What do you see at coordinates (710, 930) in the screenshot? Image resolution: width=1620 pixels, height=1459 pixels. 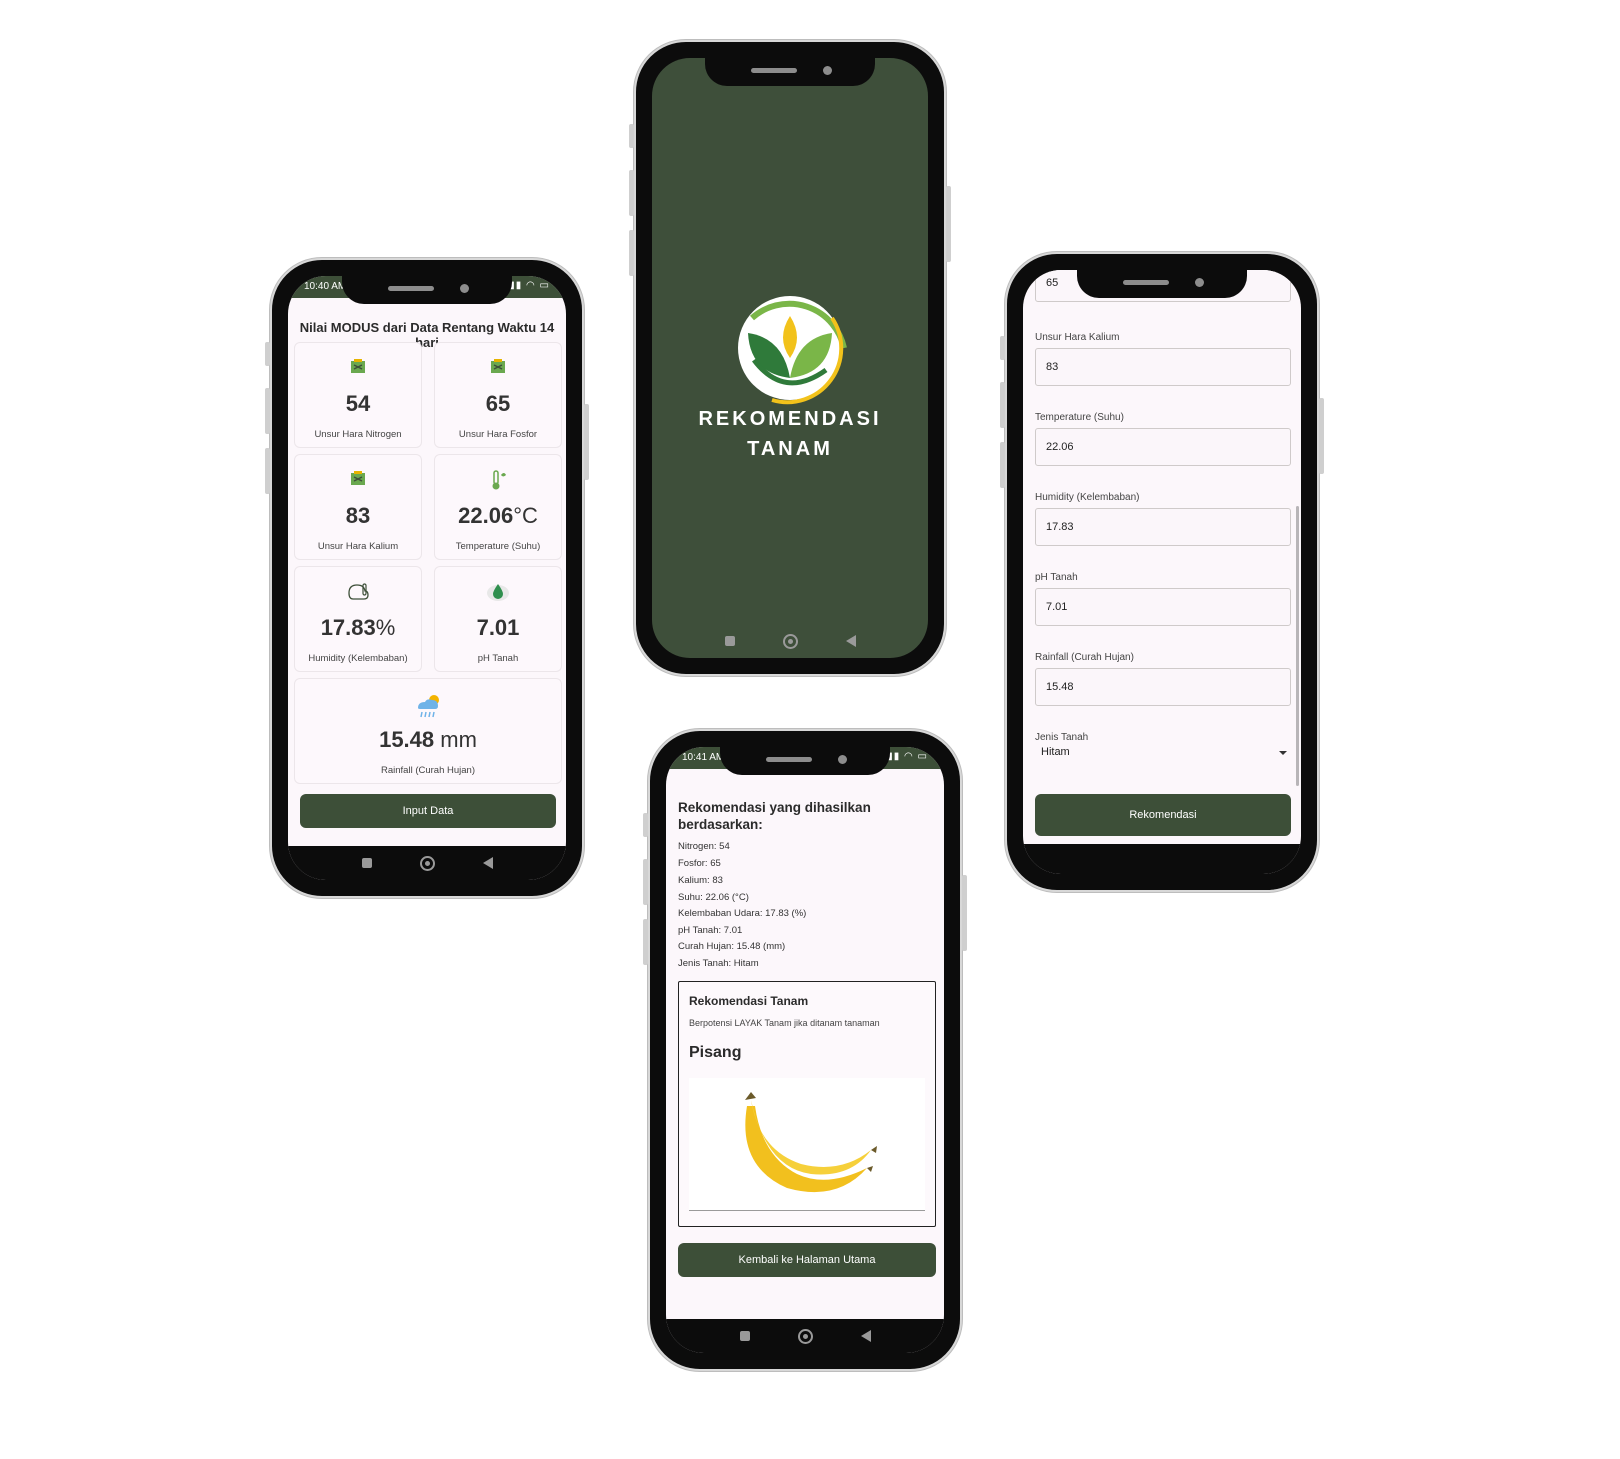 I see `result-line: pH Tanah: 7.01` at bounding box center [710, 930].